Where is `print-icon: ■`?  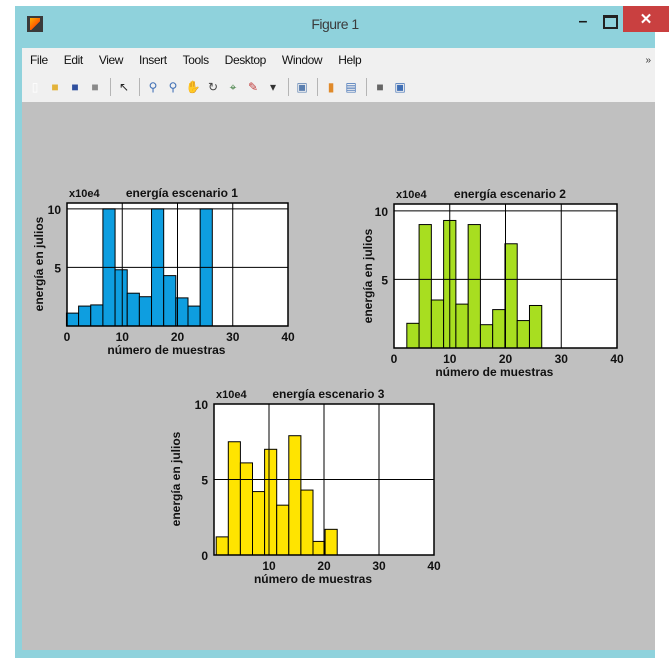 print-icon: ■ is located at coordinates (95, 87).